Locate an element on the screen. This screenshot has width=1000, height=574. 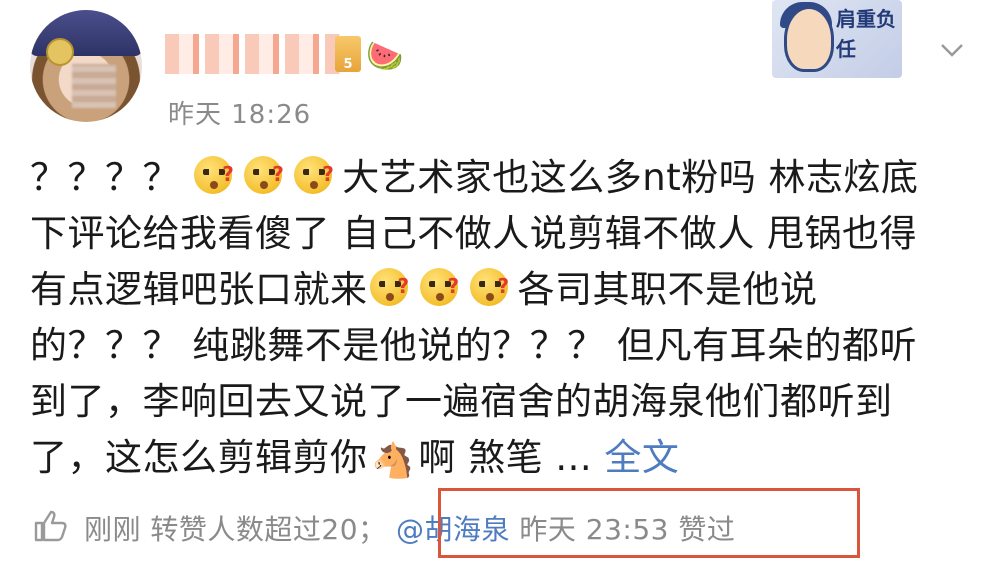
horse-icon: 🐴 is located at coordinates (393, 461).